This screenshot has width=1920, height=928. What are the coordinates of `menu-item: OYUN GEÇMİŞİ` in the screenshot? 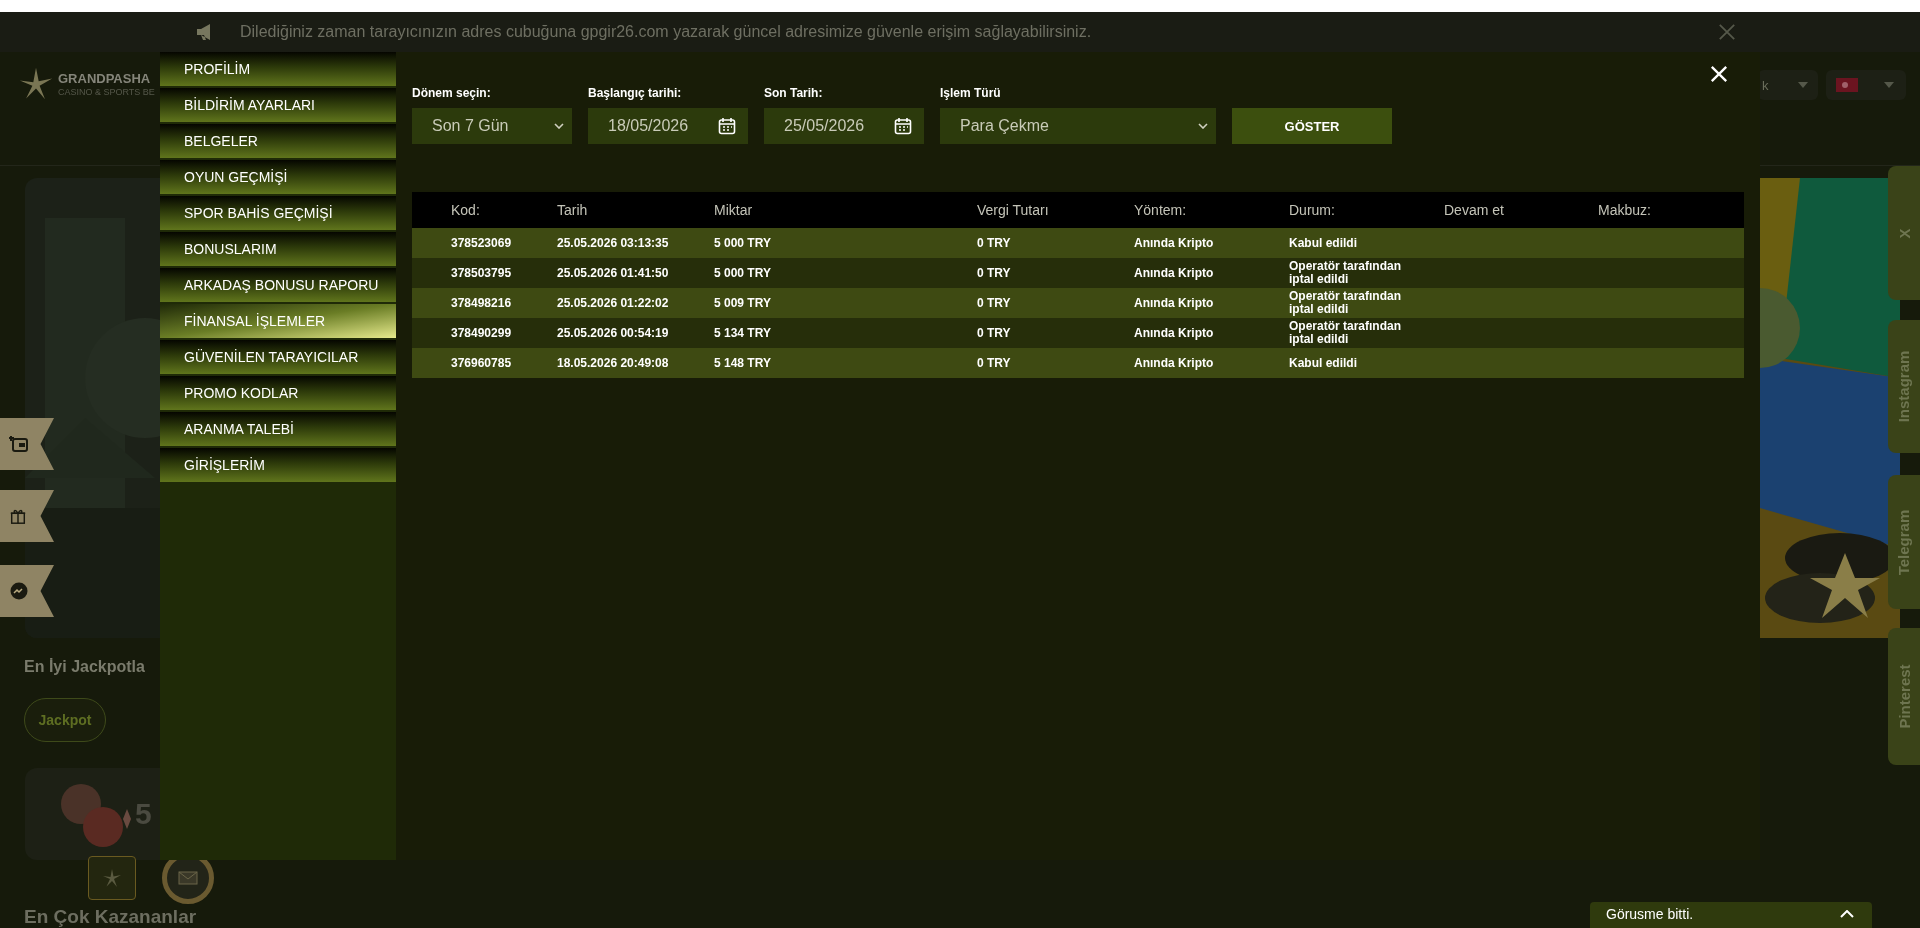 It's located at (278, 177).